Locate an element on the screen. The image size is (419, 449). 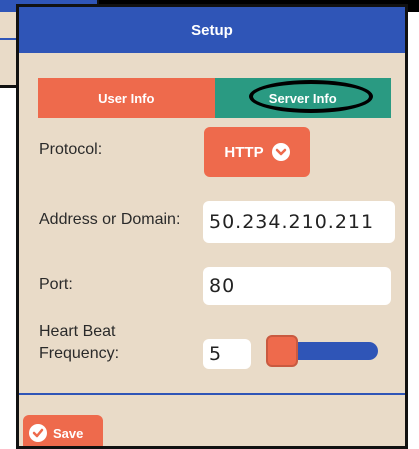
dialog-title: Setup is located at coordinates (212, 30).